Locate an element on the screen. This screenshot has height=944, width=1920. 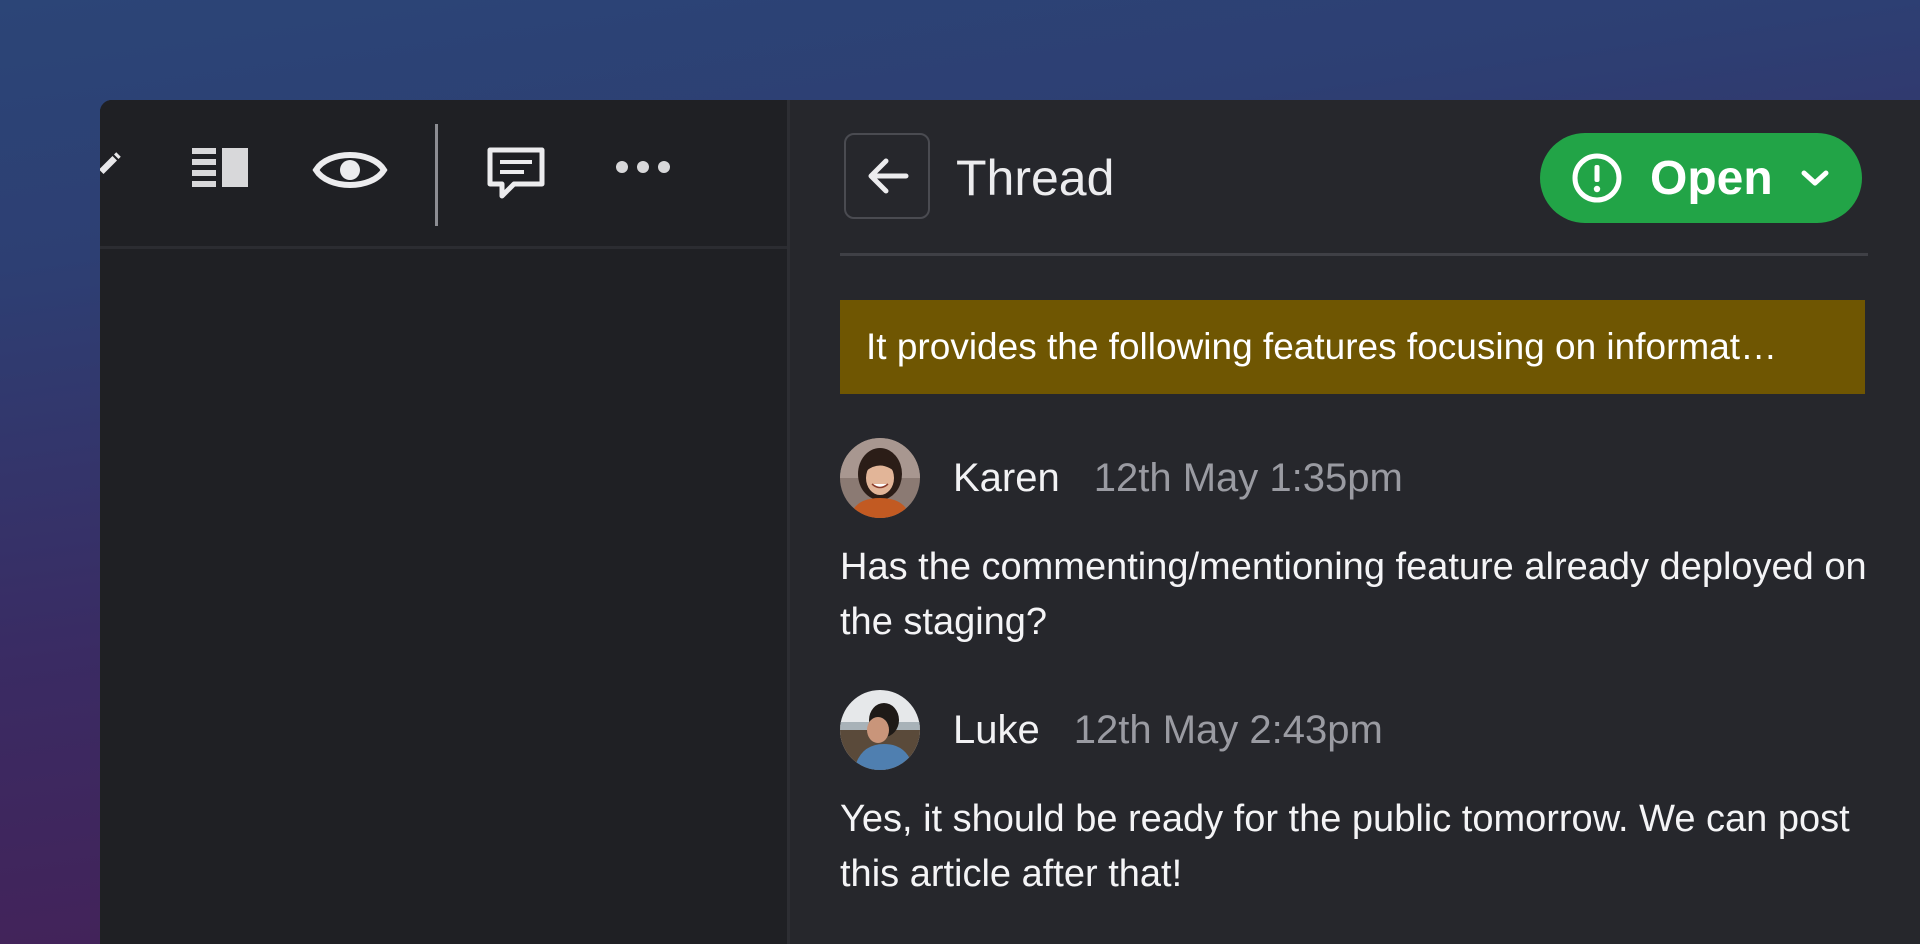
alert-circle-icon is located at coordinates (1597, 178).